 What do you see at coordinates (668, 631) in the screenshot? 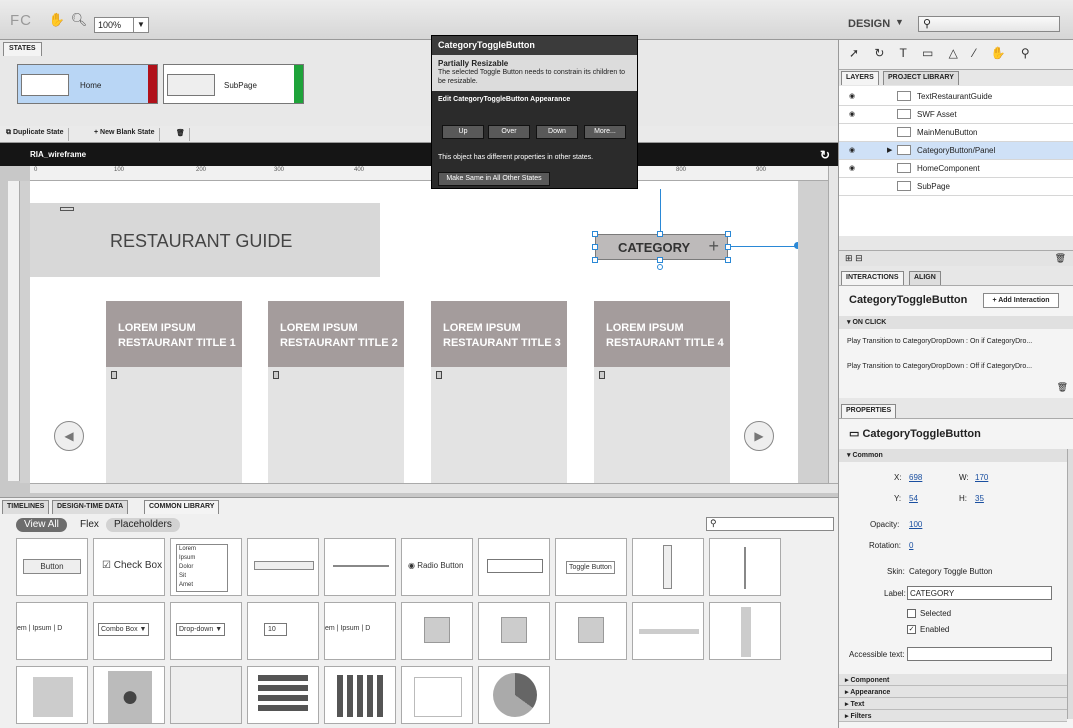
I see `tile-hrule` at bounding box center [668, 631].